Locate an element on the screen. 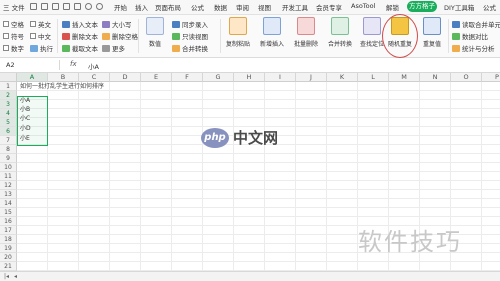 Image resolution: width=500 pixels, height=281 pixels. row-header-10: 10 is located at coordinates (8, 167).